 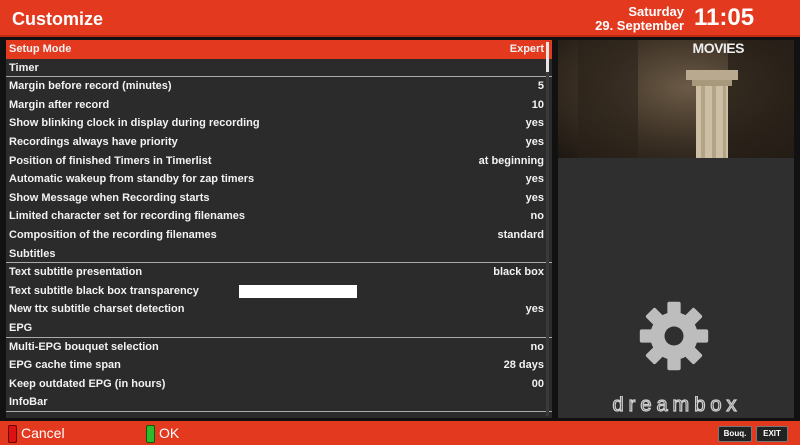 I want to click on setting-label: EPG cache time span, so click(x=65, y=365).